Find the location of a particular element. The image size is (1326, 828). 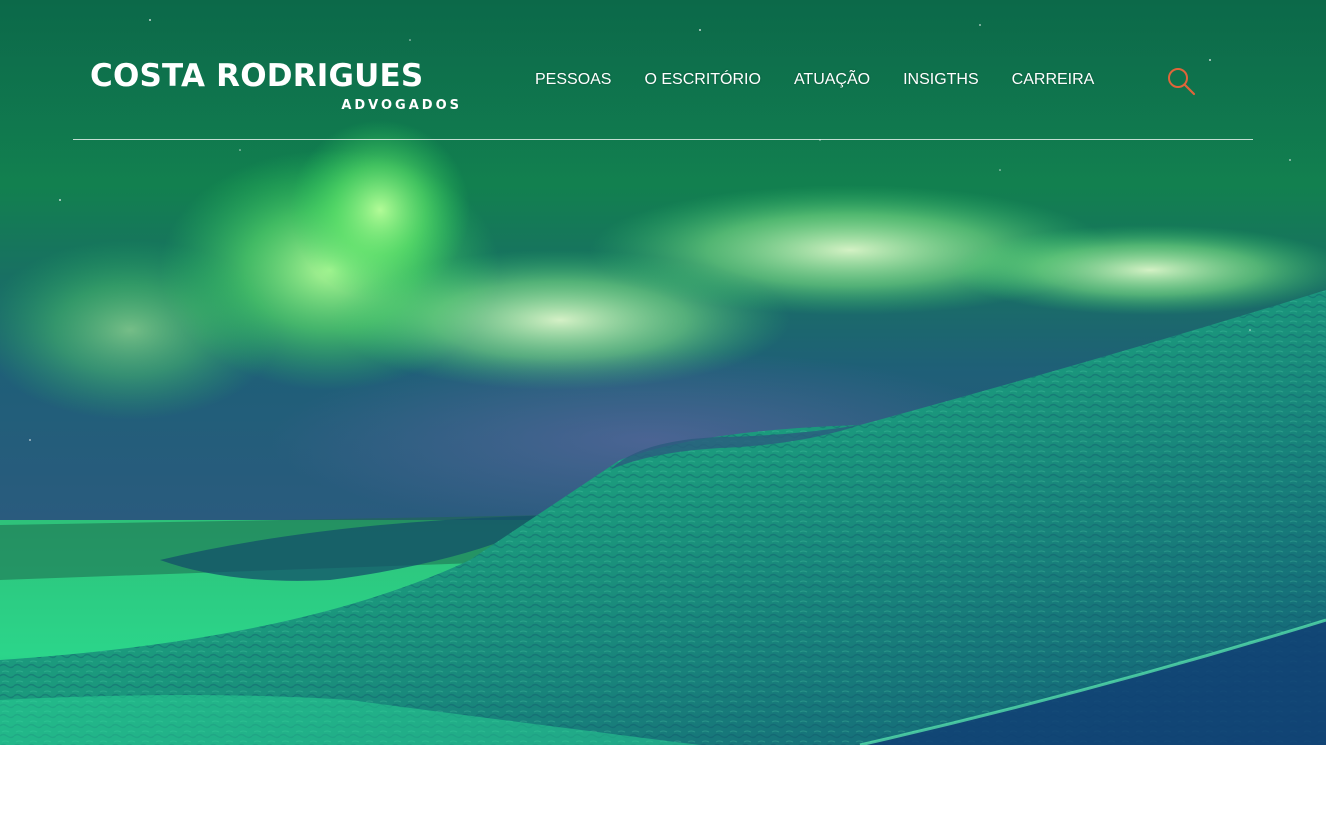

brand-tagline: ADVOGADOS is located at coordinates (401, 105).